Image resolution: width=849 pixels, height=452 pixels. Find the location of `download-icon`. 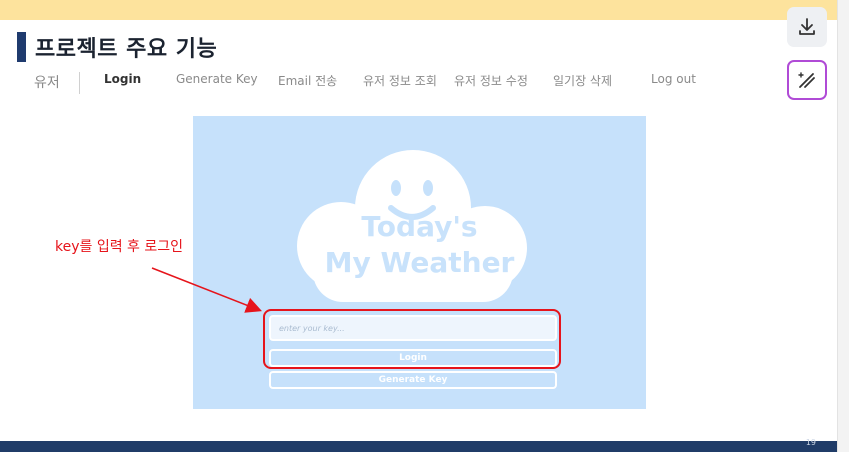

download-icon is located at coordinates (807, 26).